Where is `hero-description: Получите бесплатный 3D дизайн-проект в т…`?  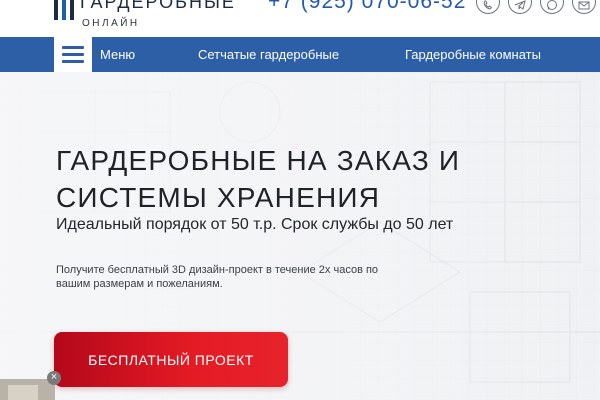 hero-description: Получите бесплатный 3D дизайн-проект в т… is located at coordinates (217, 277).